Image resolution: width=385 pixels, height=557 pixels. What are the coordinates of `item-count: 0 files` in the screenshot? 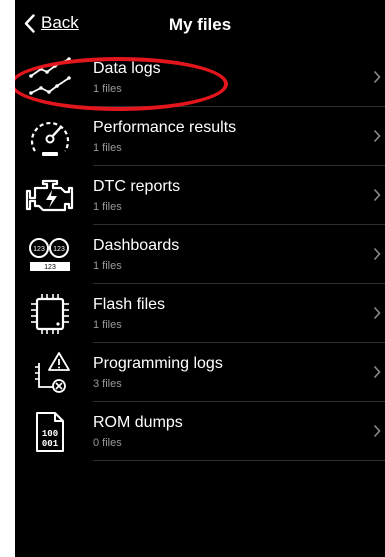 It's located at (107, 443).